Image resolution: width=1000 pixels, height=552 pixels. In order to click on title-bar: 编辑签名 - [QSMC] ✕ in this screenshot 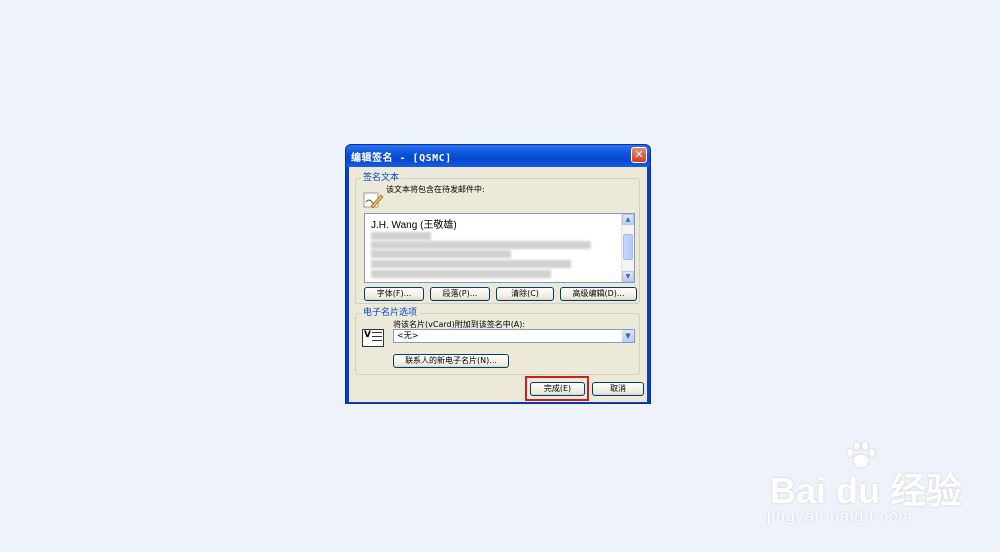, I will do `click(498, 156)`.